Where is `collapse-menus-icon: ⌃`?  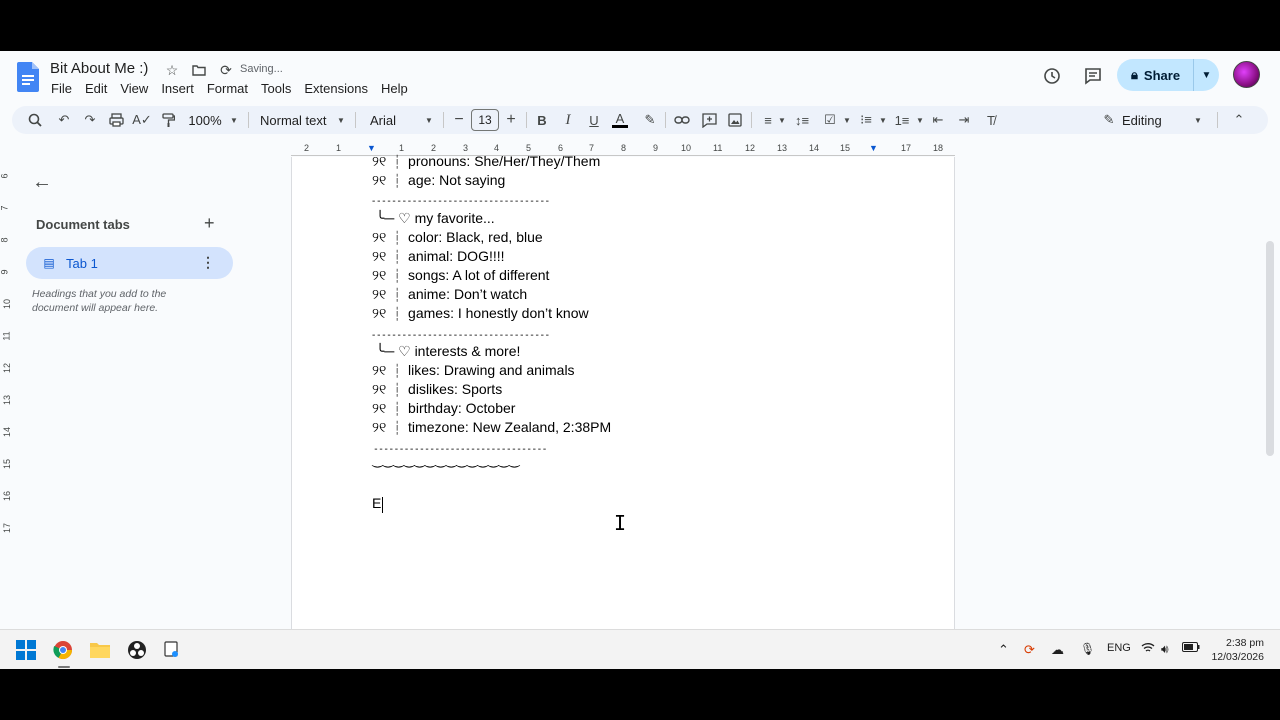
collapse-menus-icon: ⌃ is located at coordinates (1239, 120).